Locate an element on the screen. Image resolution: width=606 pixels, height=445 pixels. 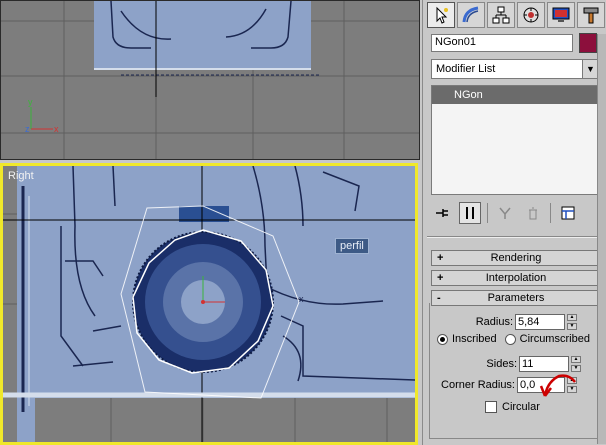
tab-hierarchy is located at coordinates (501, 15).